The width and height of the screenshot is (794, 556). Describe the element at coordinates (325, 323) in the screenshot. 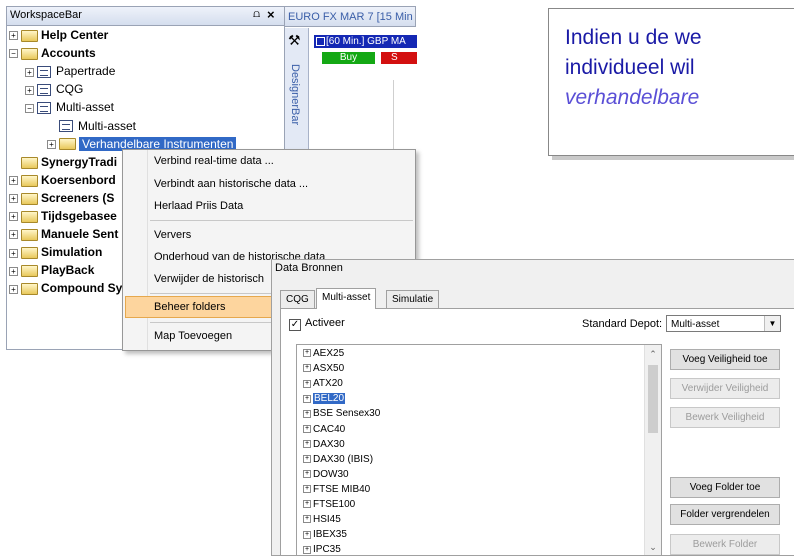

I see `activeer-label: Activeer` at that location.